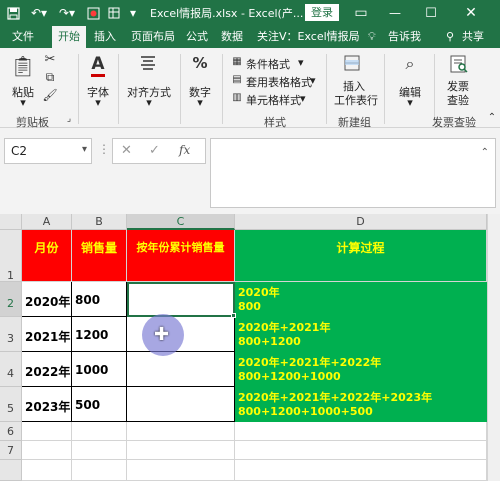 The image size is (500, 481). What do you see at coordinates (431, 13) in the screenshot?
I see `maximize-icon: ☐` at bounding box center [431, 13].